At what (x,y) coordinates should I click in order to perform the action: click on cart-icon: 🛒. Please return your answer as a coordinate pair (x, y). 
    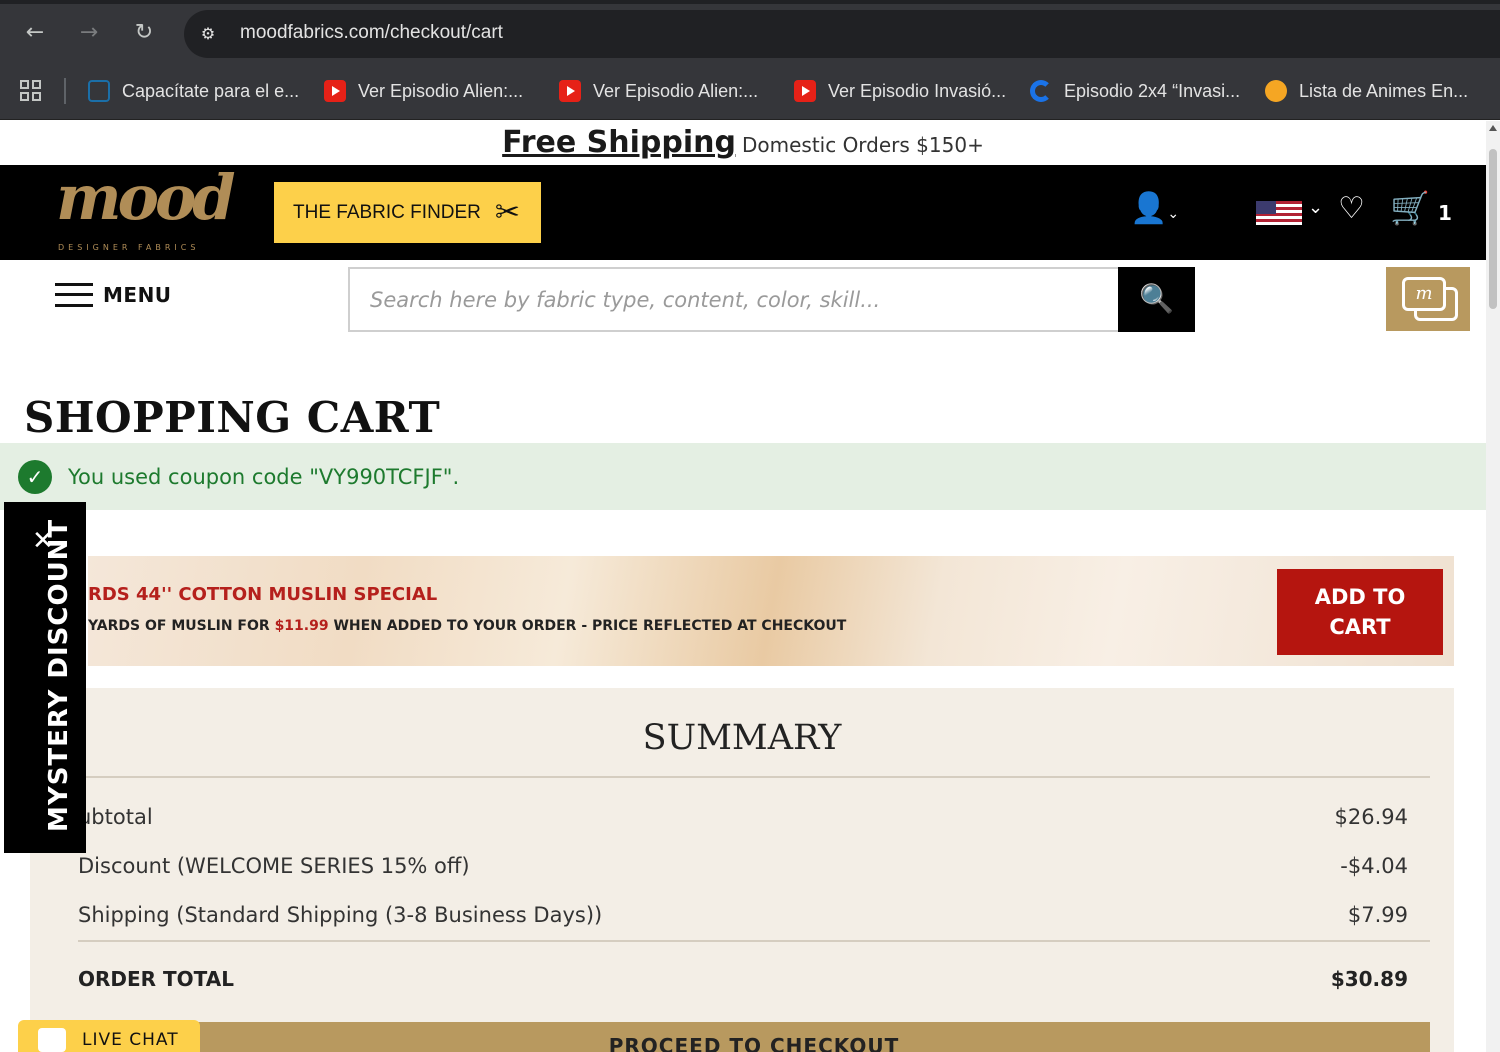
    Looking at the image, I should click on (1410, 208).